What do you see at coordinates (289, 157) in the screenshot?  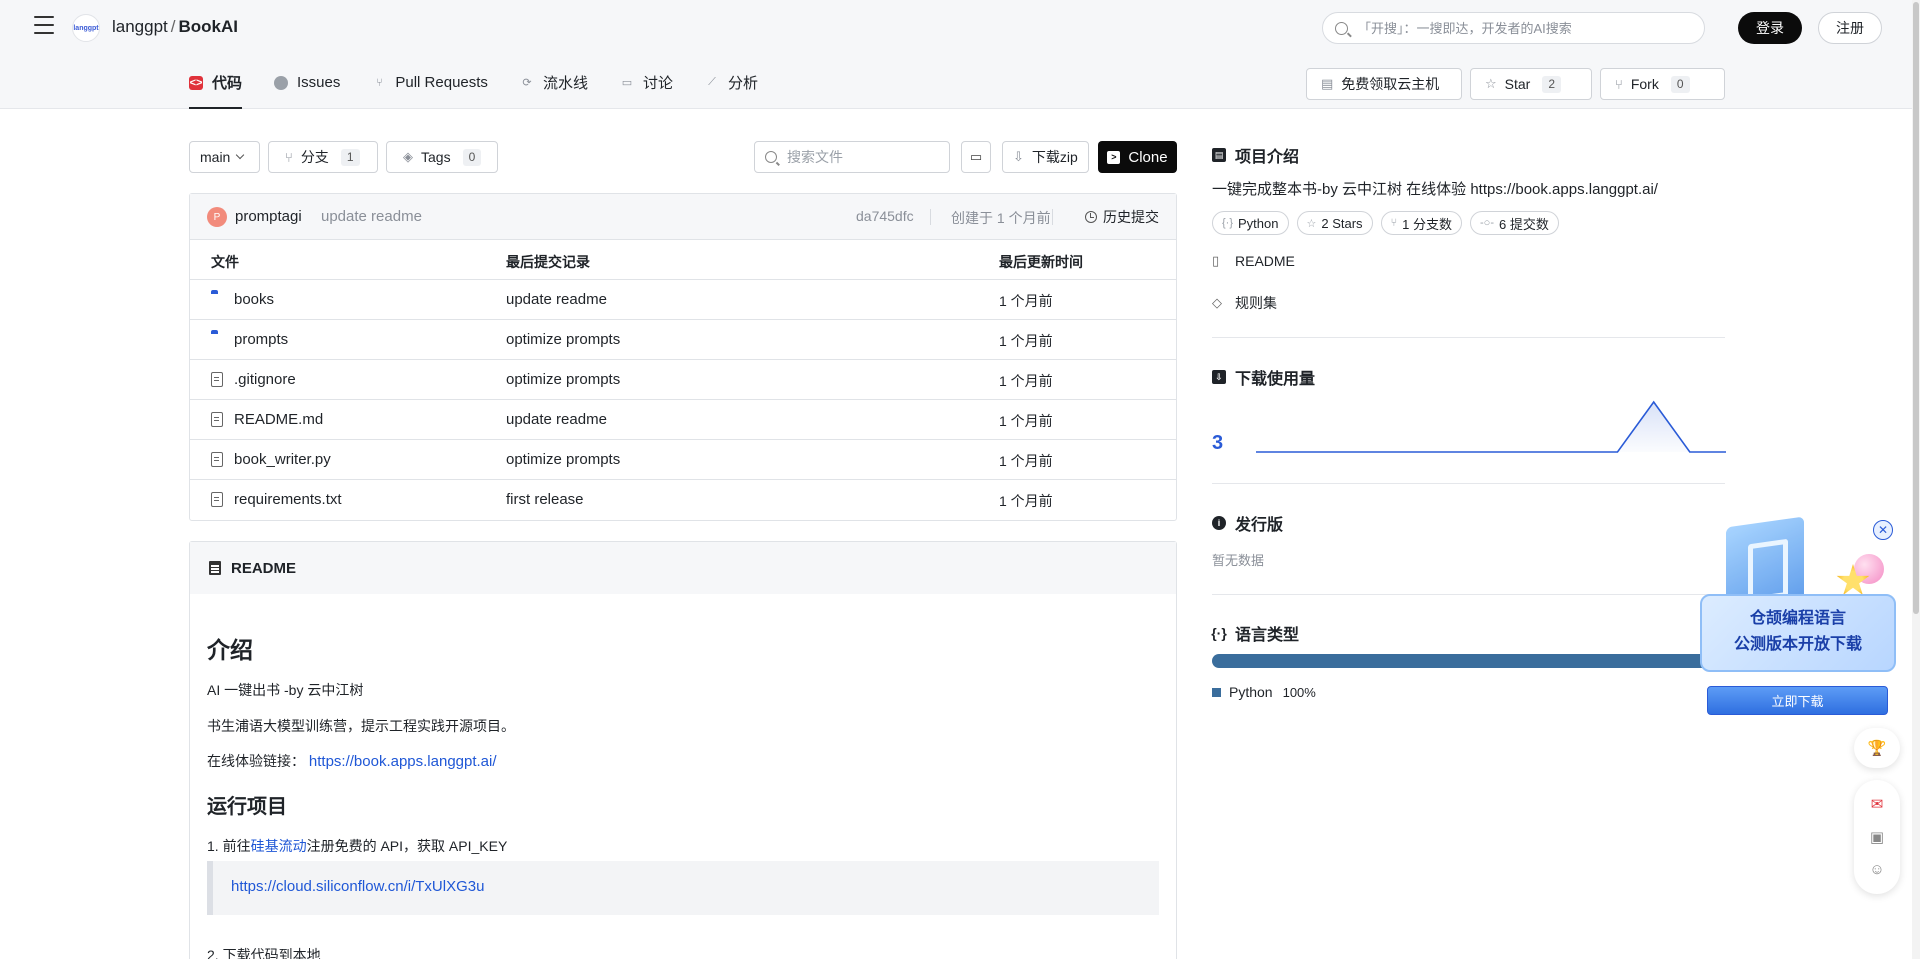 I see `branch-icon: ⑂` at bounding box center [289, 157].